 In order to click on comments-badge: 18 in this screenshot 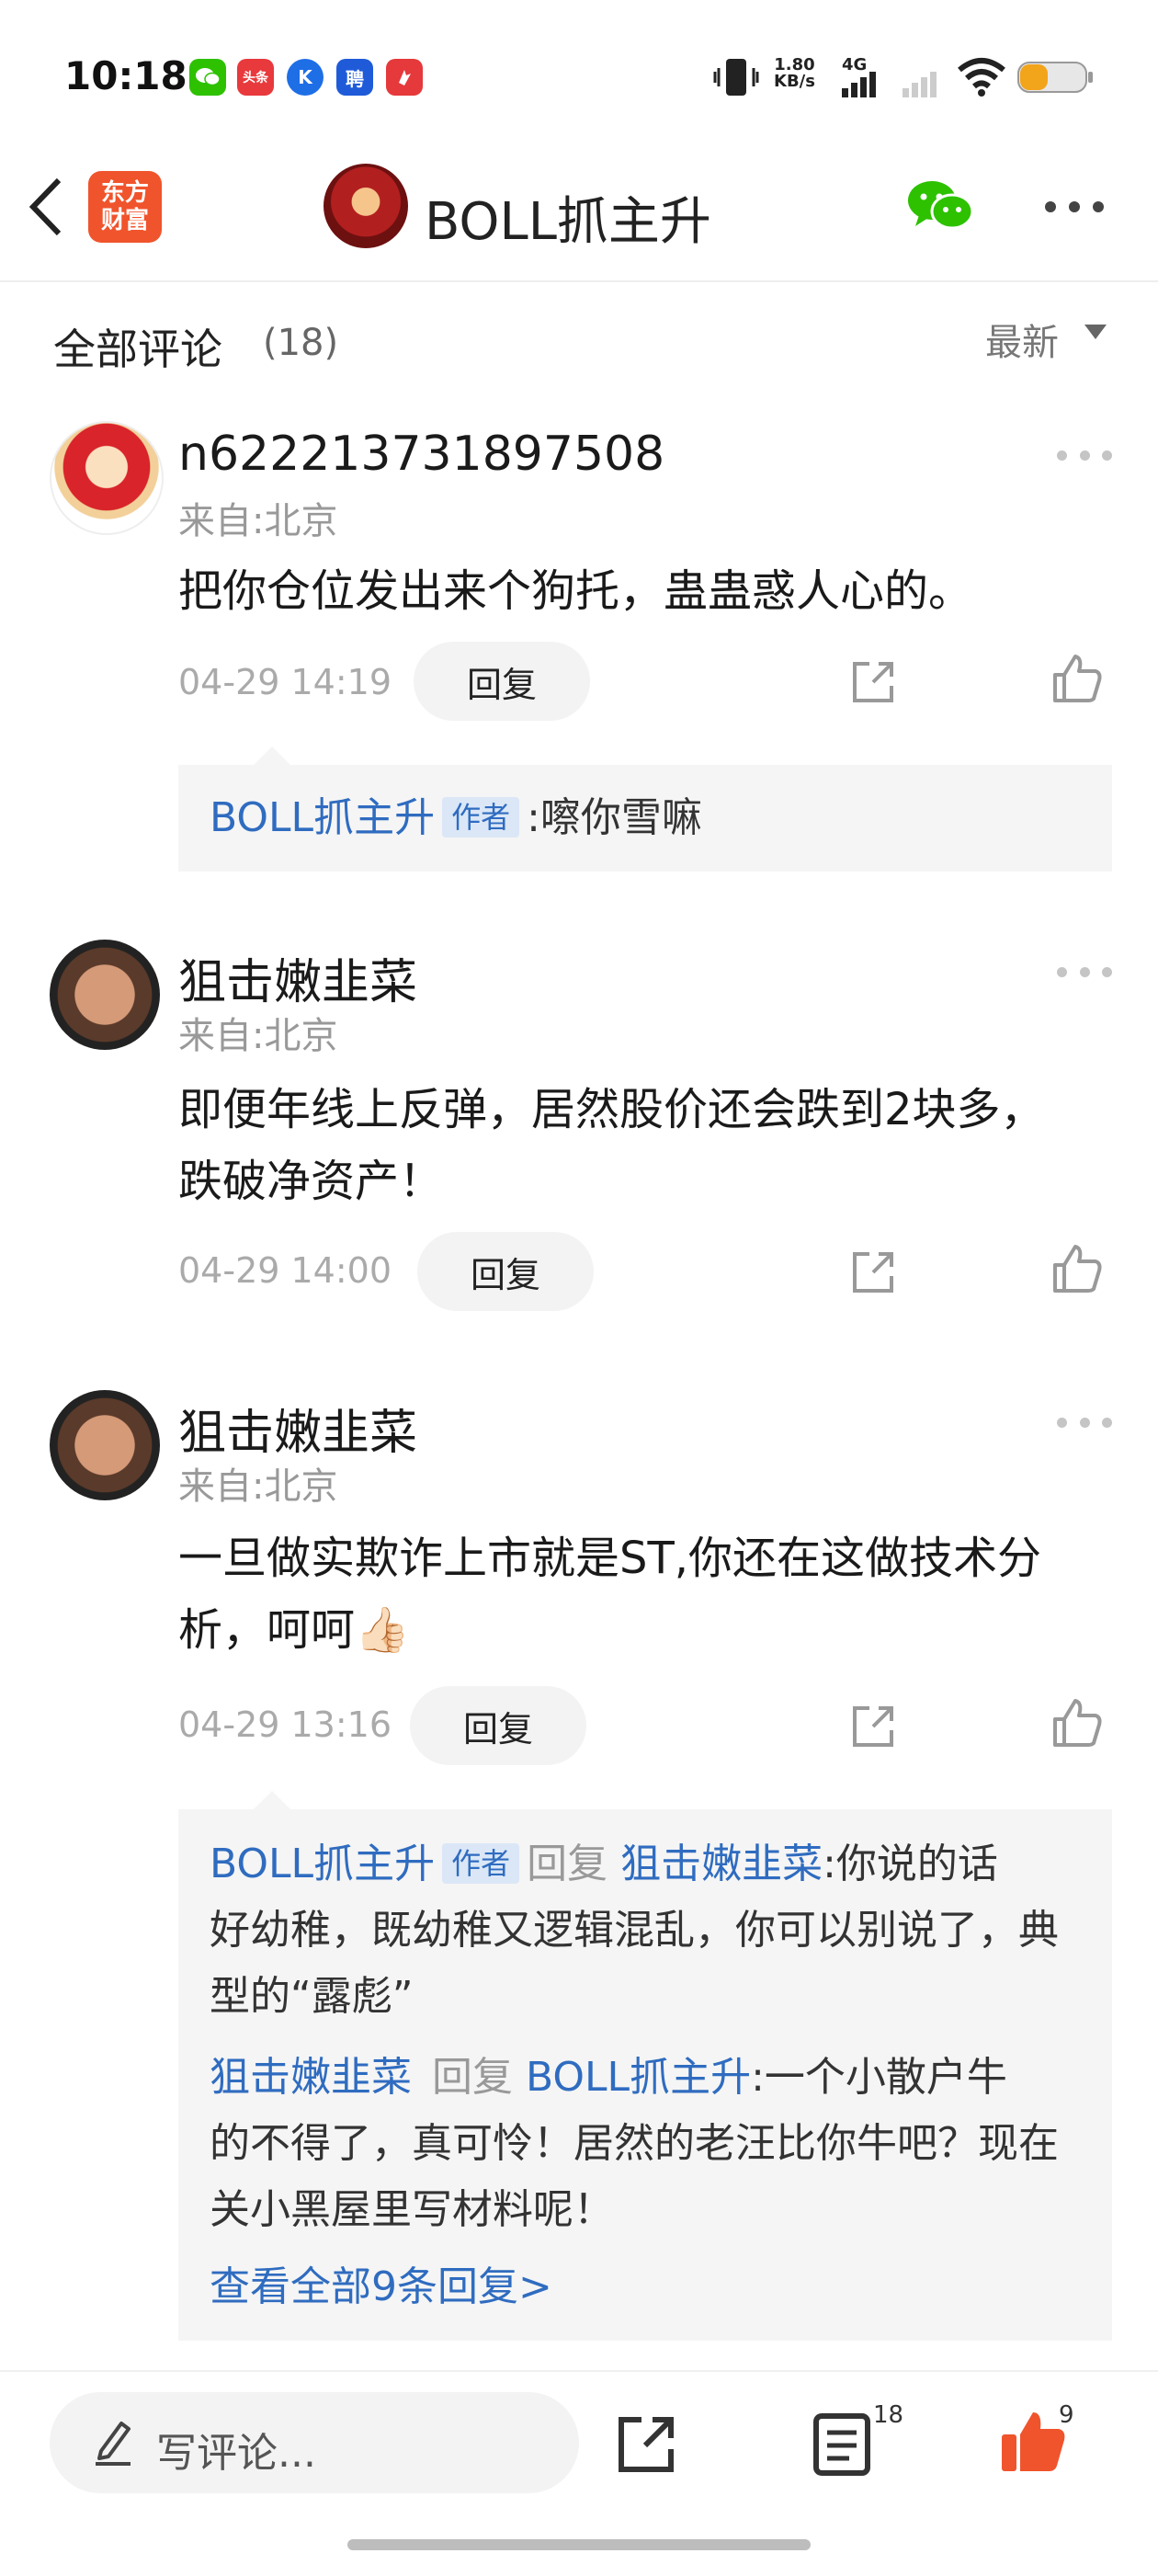, I will do `click(888, 2415)`.